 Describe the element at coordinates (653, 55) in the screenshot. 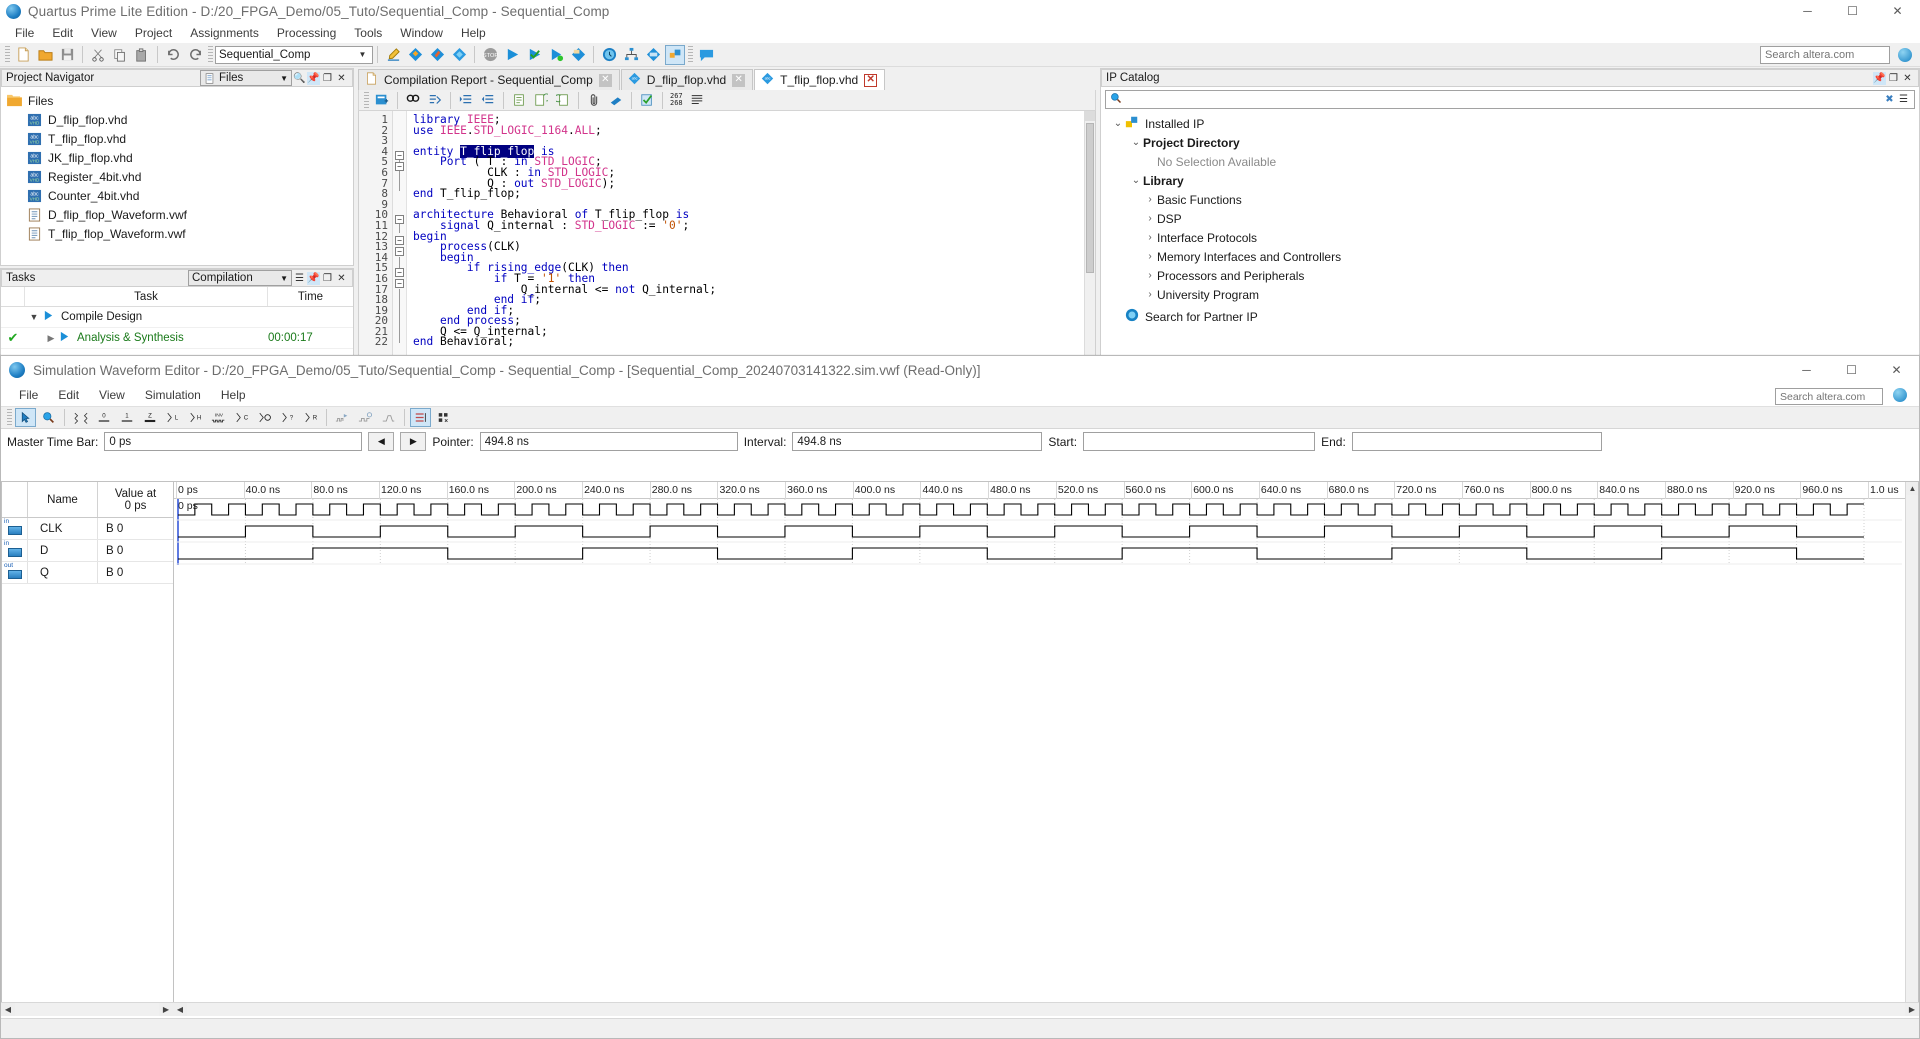

I see `programmer-icon` at that location.